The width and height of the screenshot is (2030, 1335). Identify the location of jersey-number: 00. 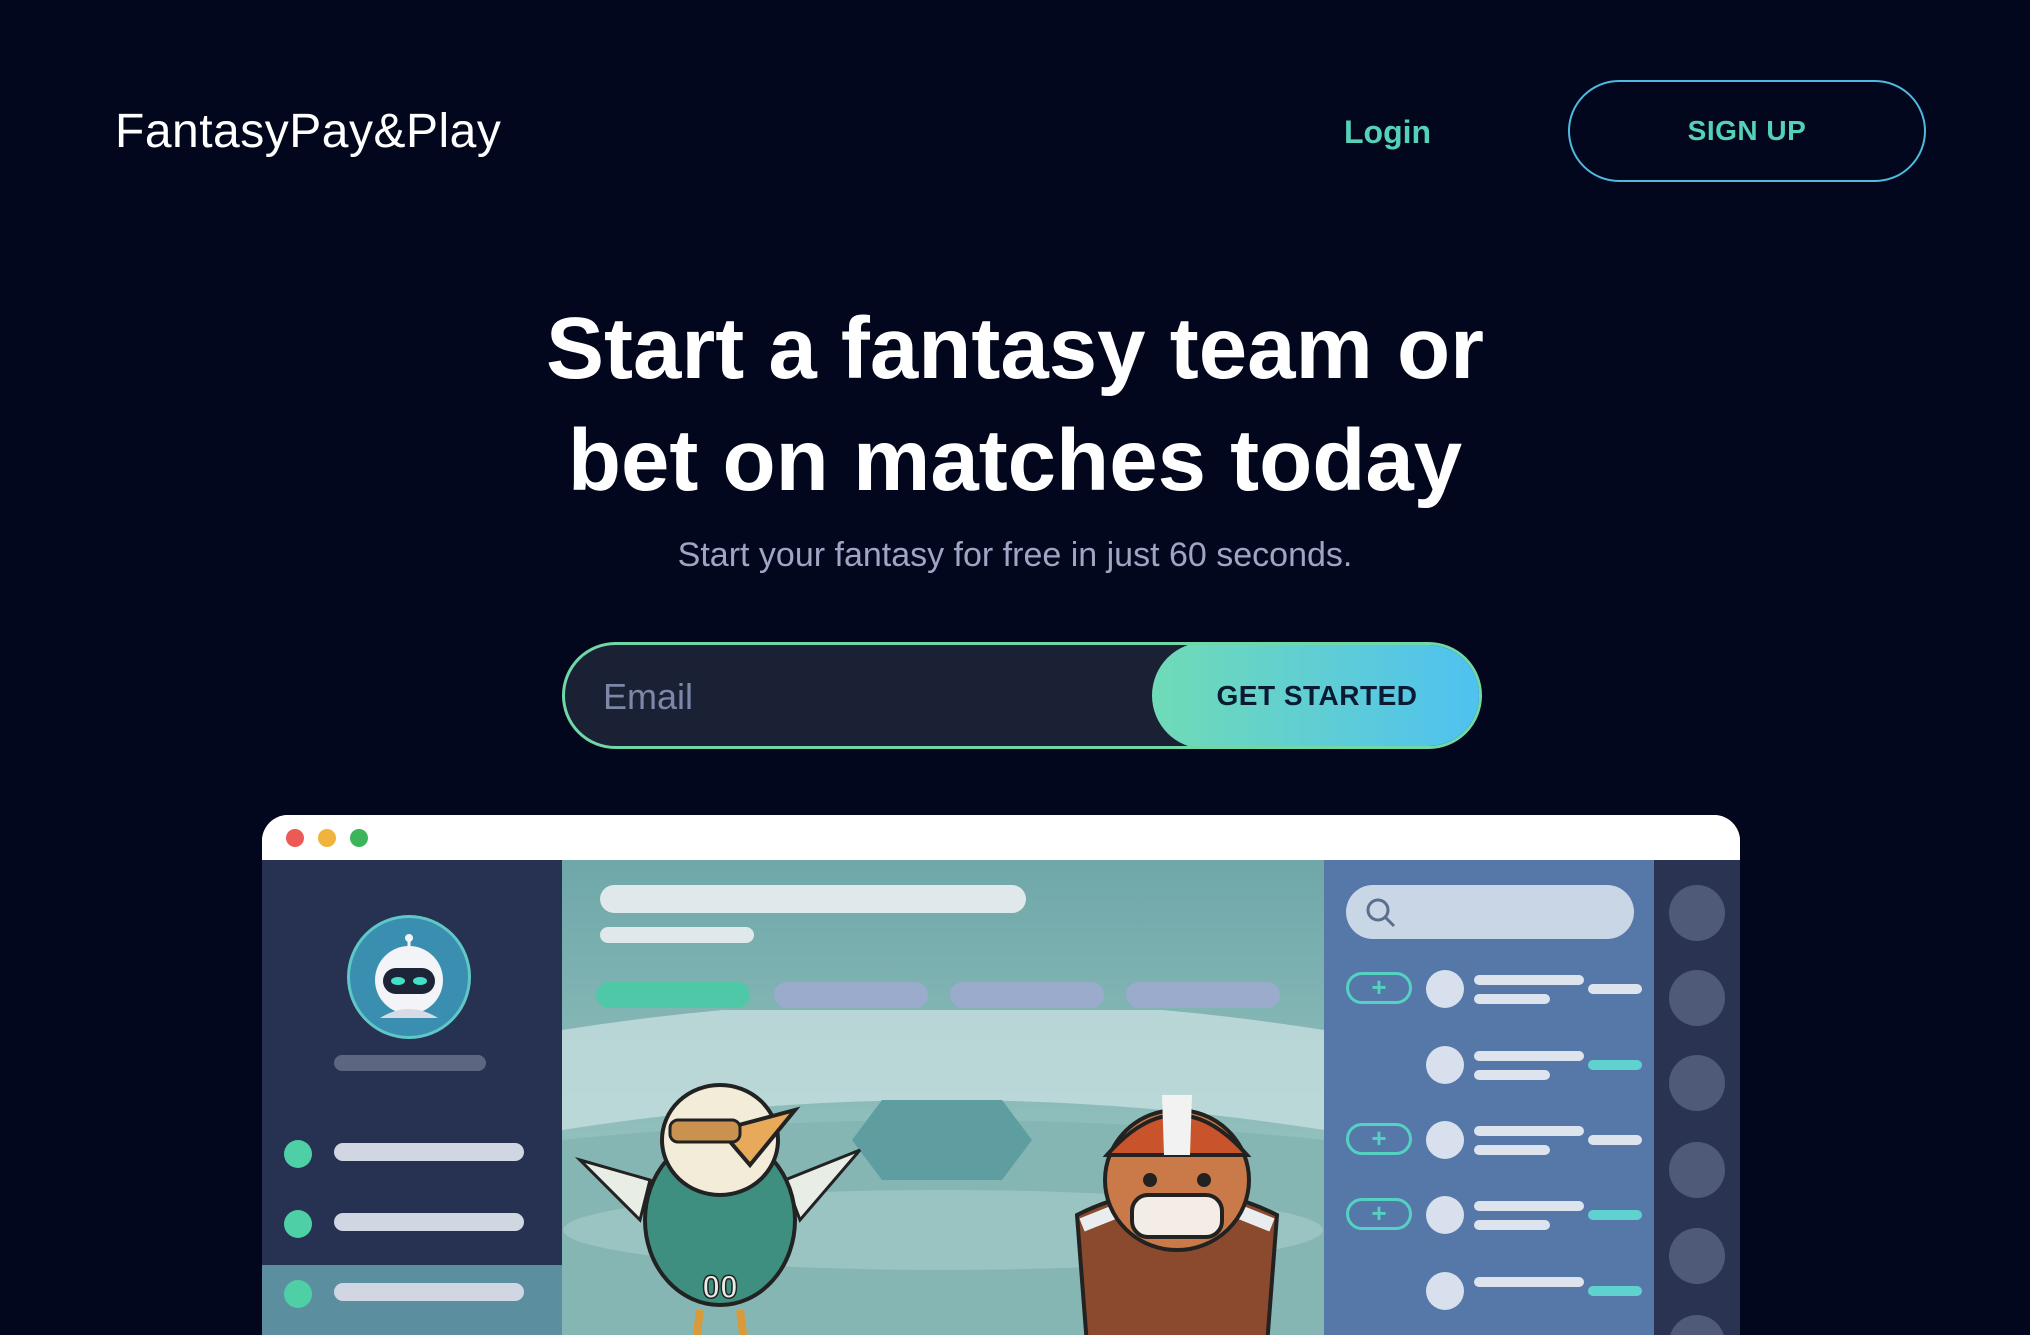
(720, 1287).